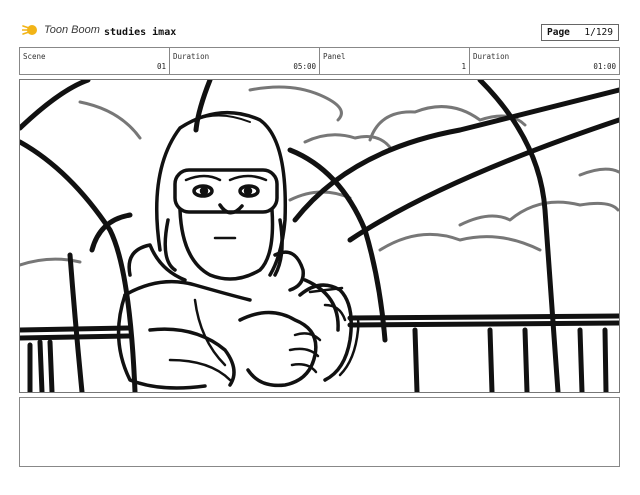 The image size is (640, 495). What do you see at coordinates (491, 56) in the screenshot?
I see `panel-duration-label: Duration` at bounding box center [491, 56].